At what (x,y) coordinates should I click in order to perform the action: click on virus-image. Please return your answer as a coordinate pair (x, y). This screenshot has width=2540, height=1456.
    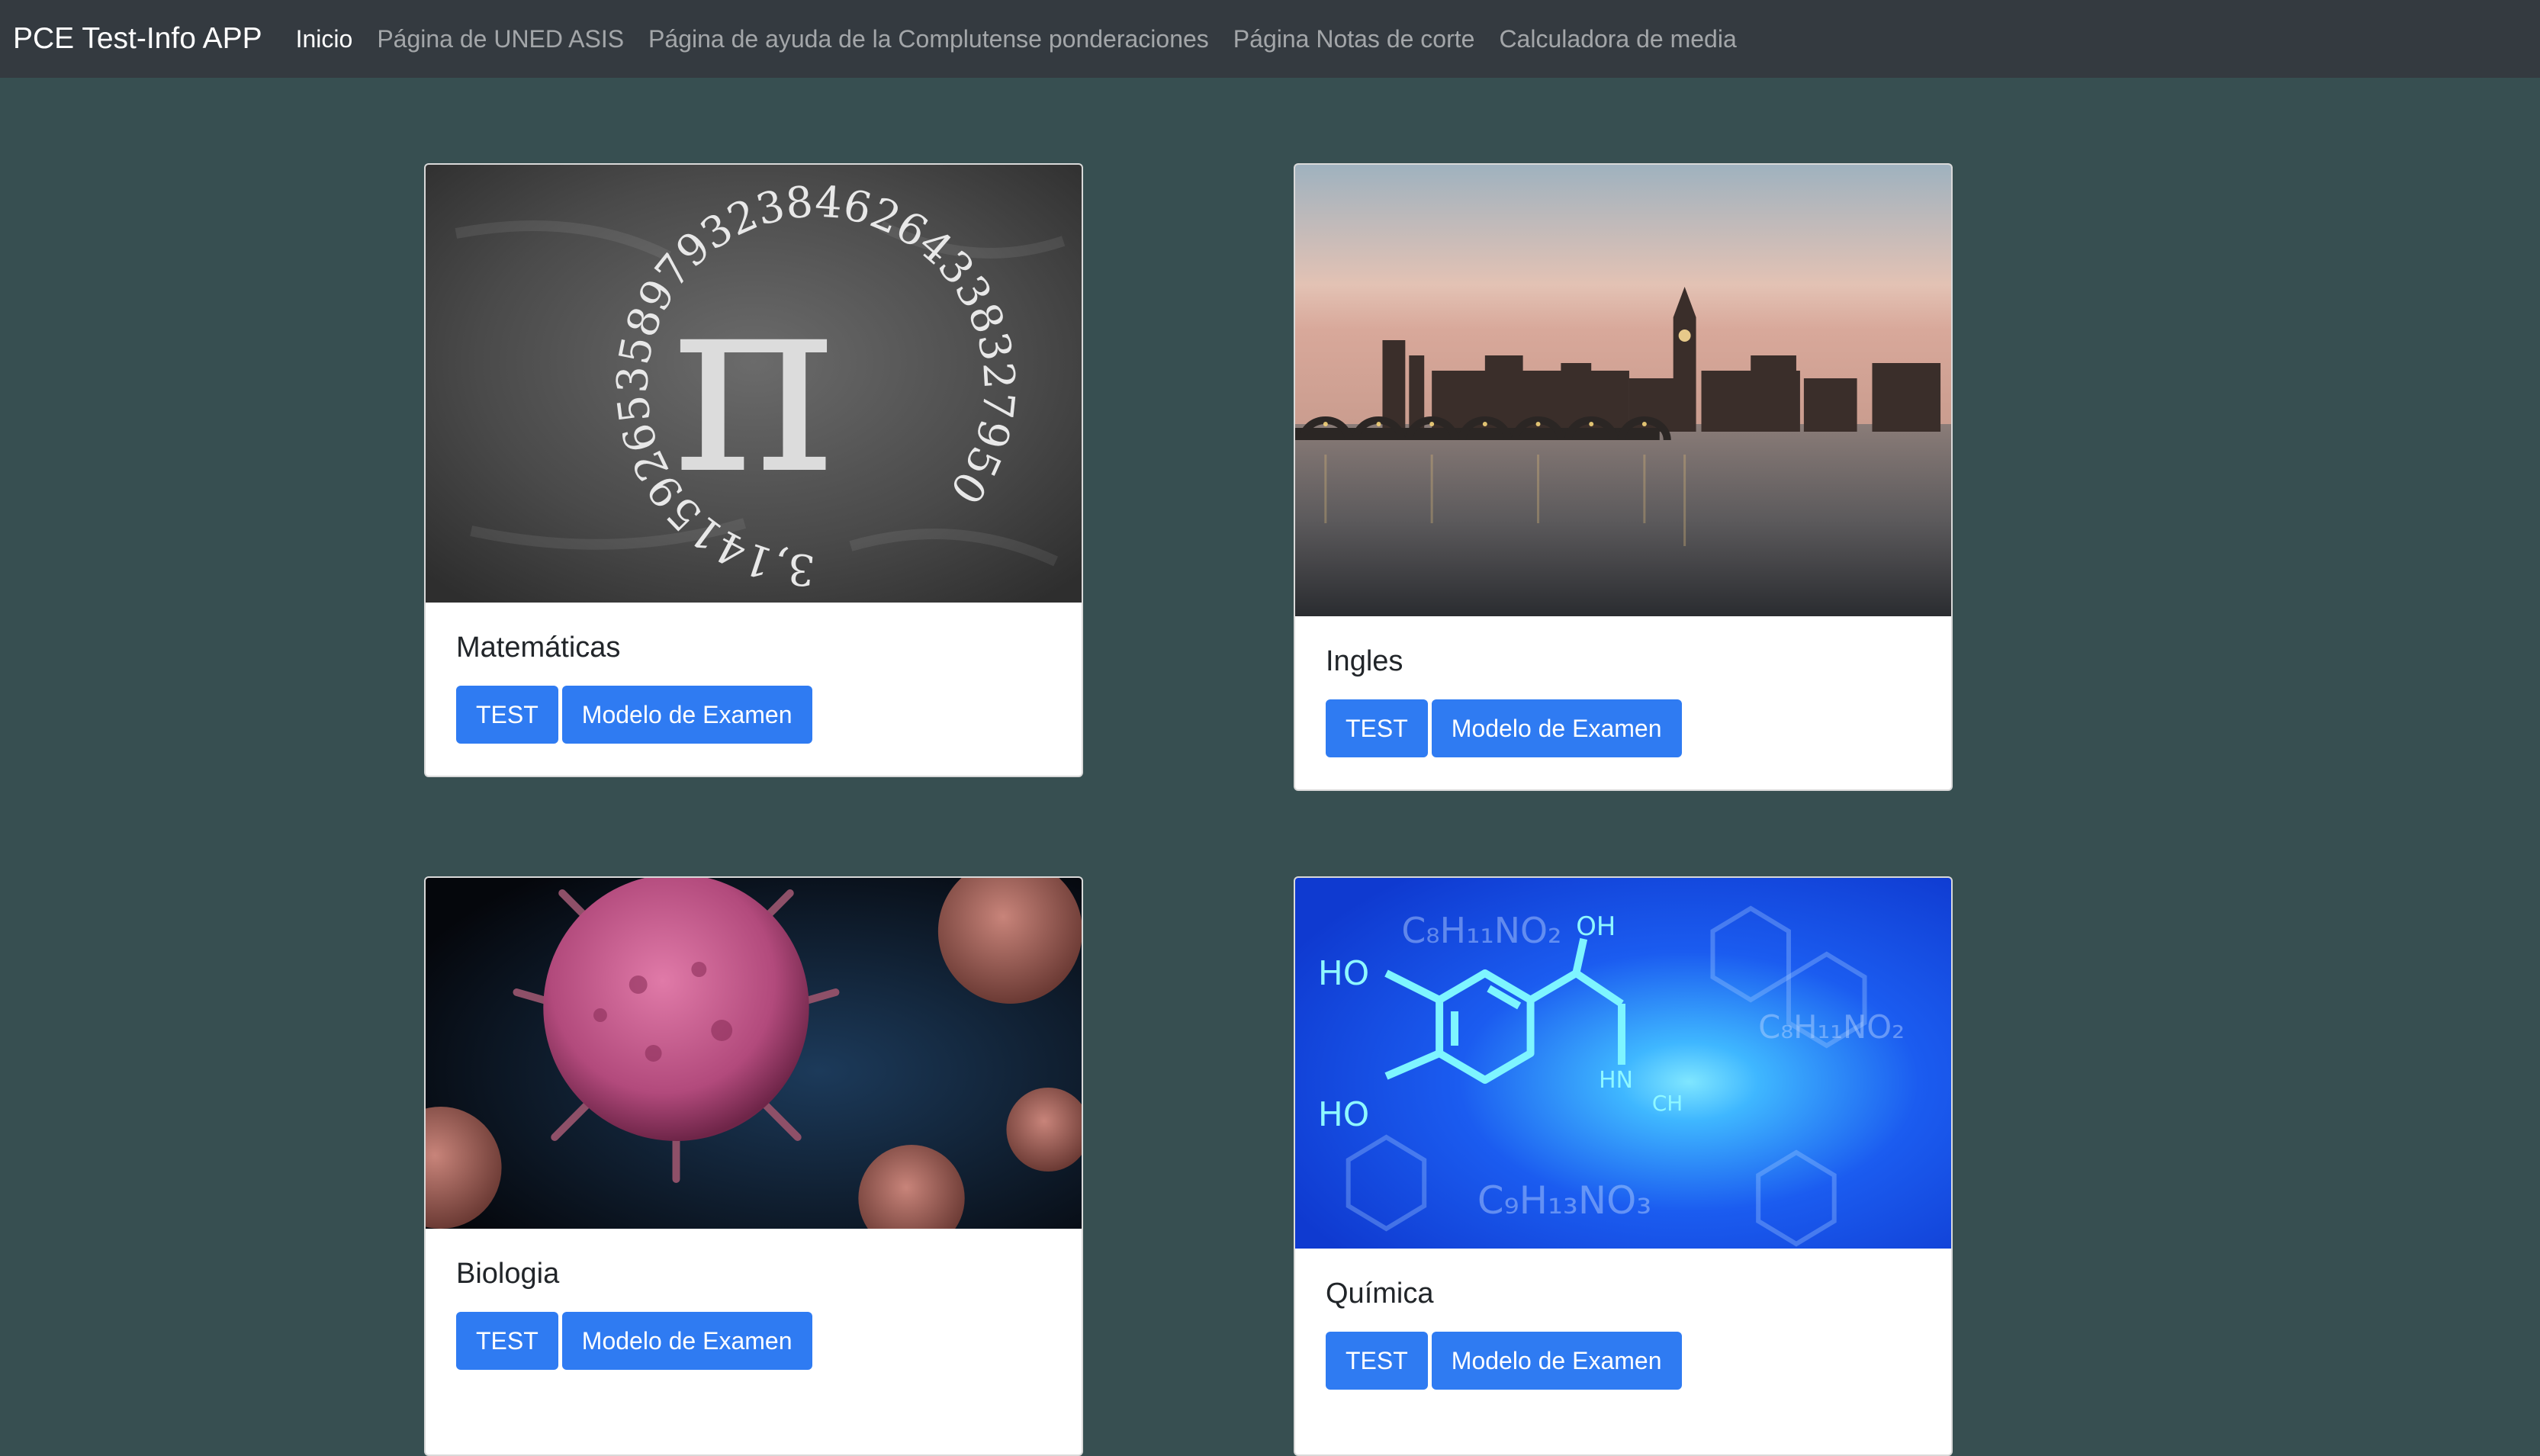
    Looking at the image, I should click on (754, 1053).